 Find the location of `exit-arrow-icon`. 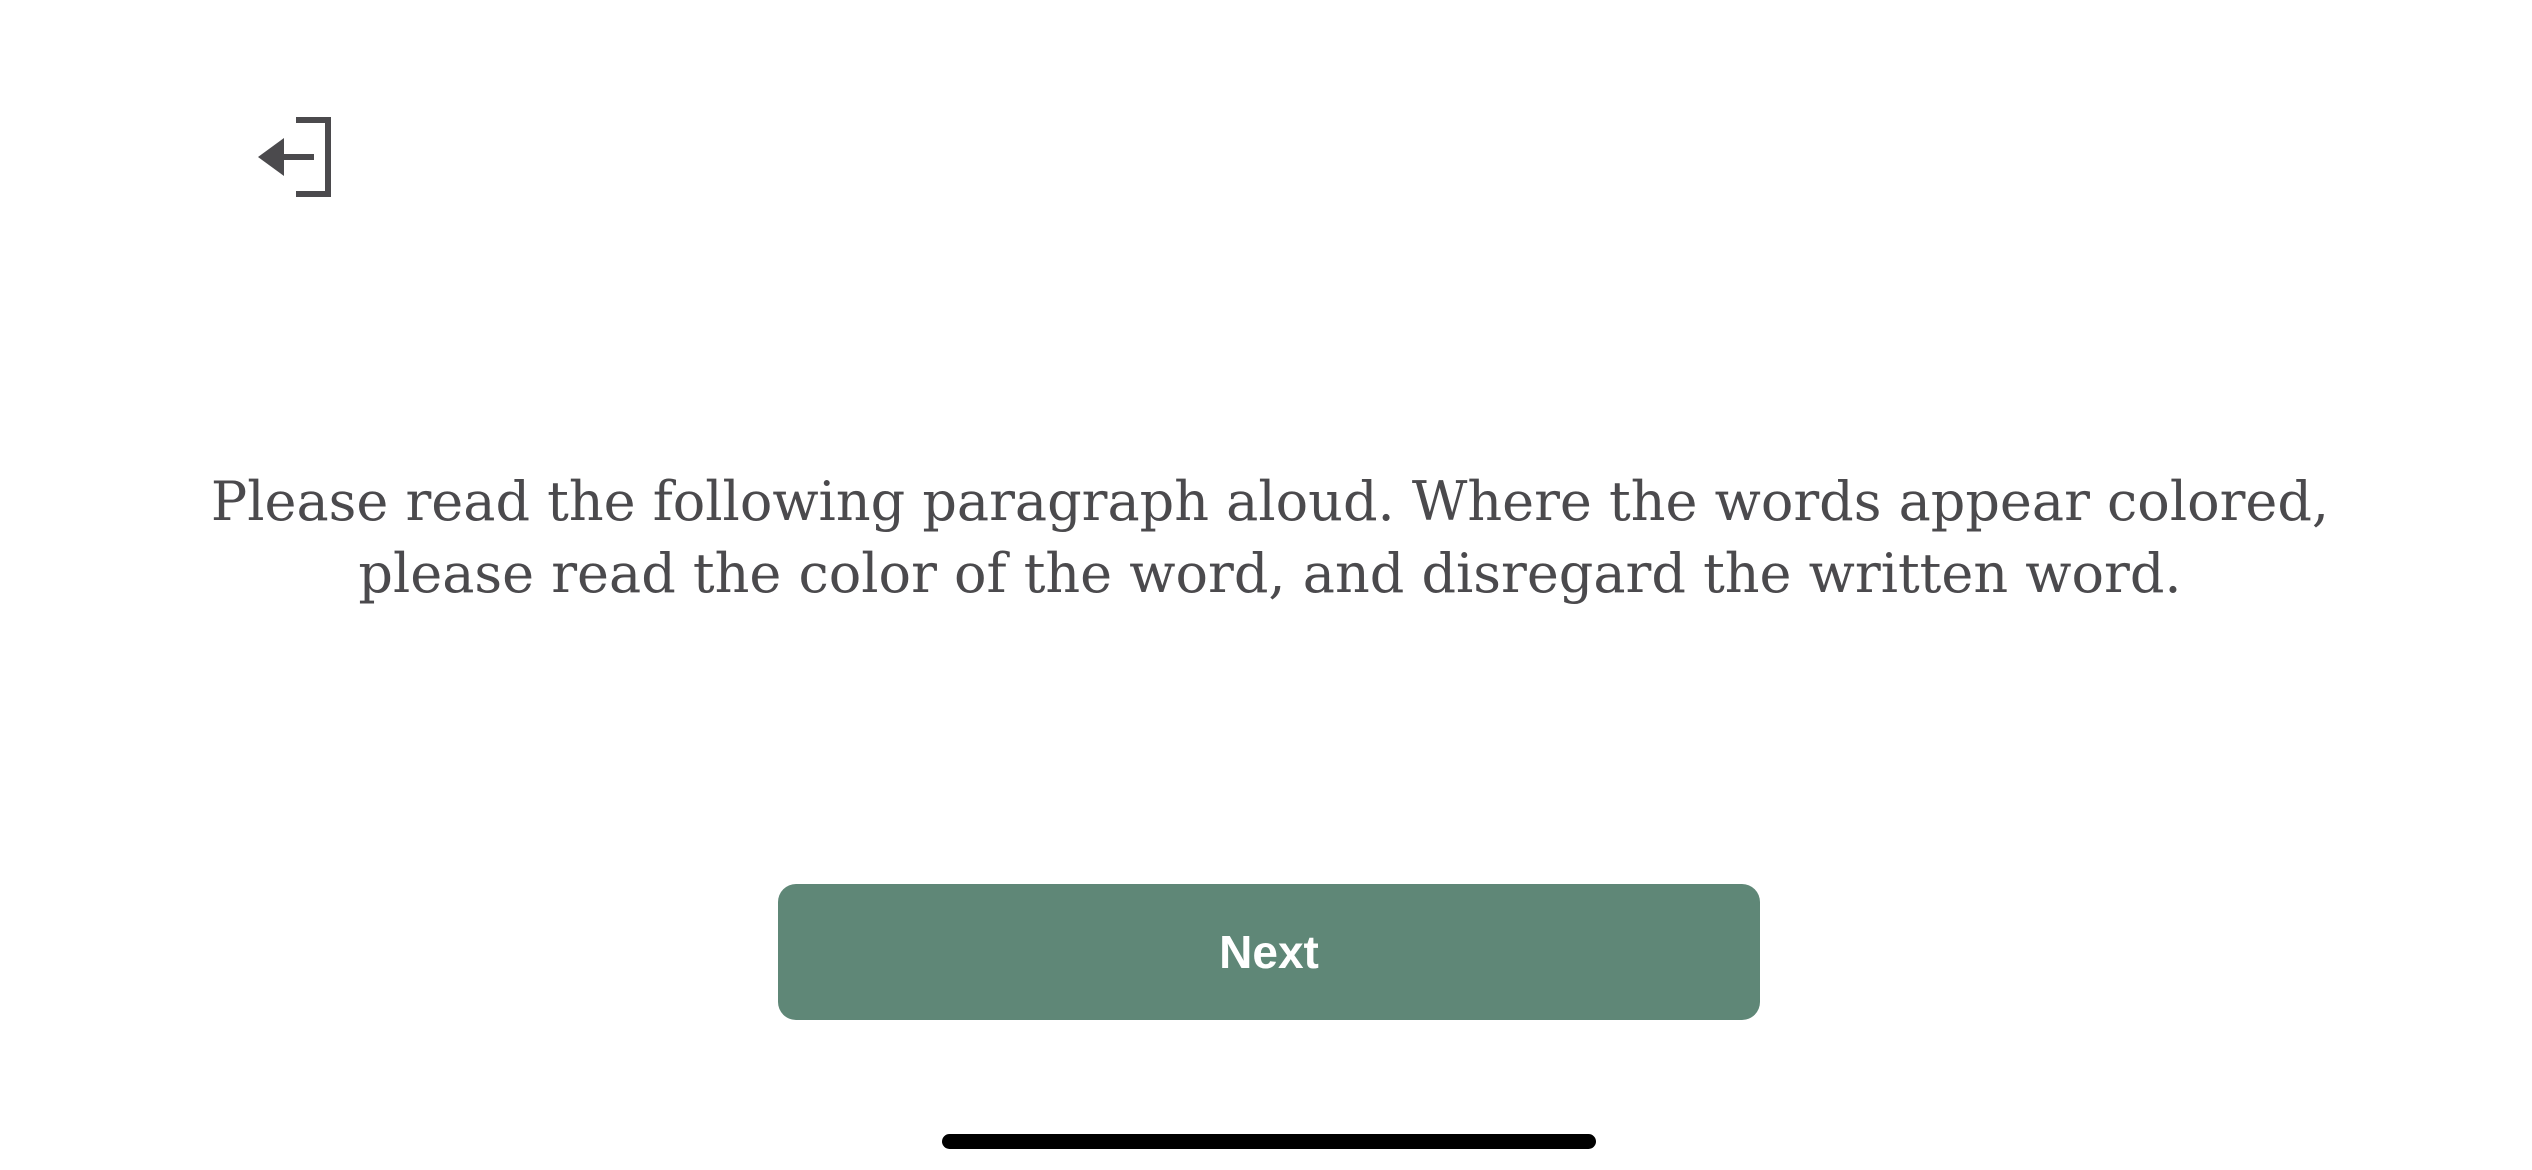

exit-arrow-icon is located at coordinates (298, 157).